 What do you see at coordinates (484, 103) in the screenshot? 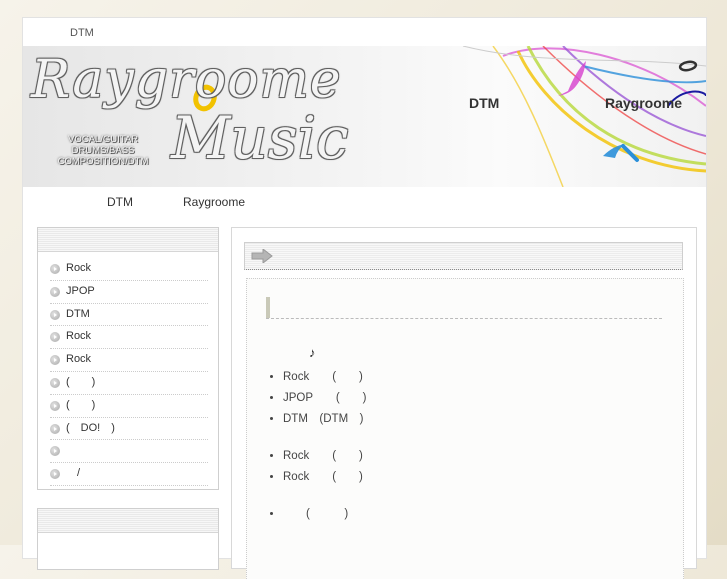
I see `banner-nav-dtm: DTM` at bounding box center [484, 103].